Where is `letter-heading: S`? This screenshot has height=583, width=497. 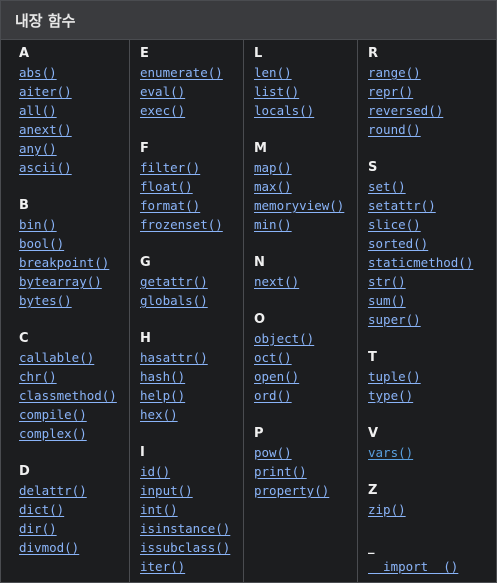
letter-heading: S is located at coordinates (373, 167).